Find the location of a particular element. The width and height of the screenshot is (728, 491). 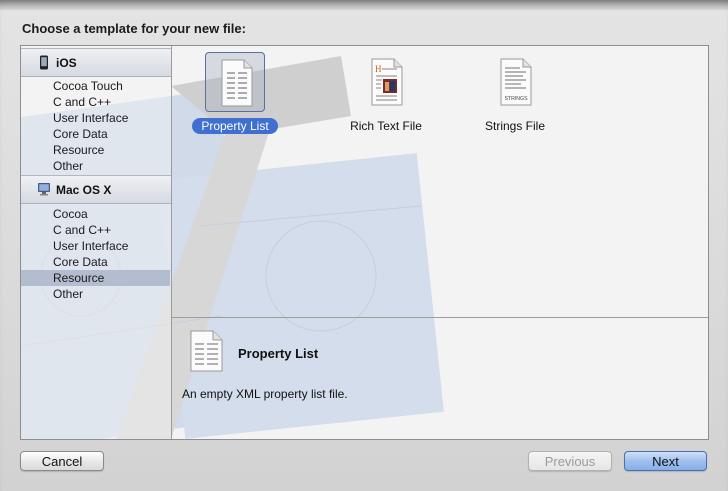

sidebar-item-cocoa: Cocoa is located at coordinates (95, 214).